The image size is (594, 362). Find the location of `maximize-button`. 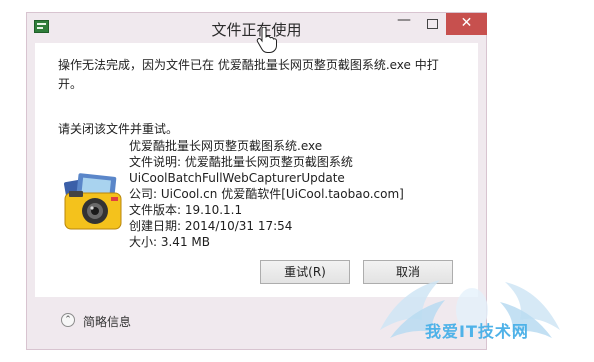

maximize-button is located at coordinates (432, 24).